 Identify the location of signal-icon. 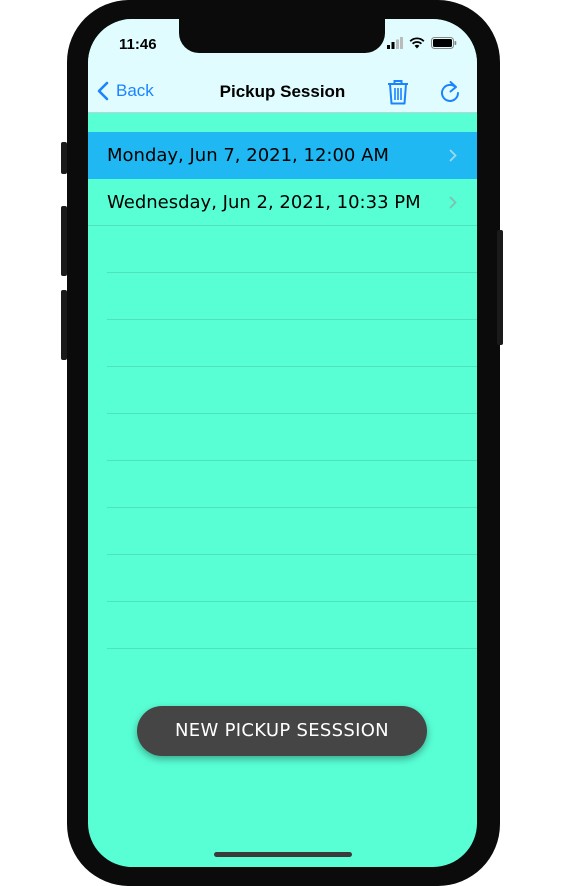
(395, 43).